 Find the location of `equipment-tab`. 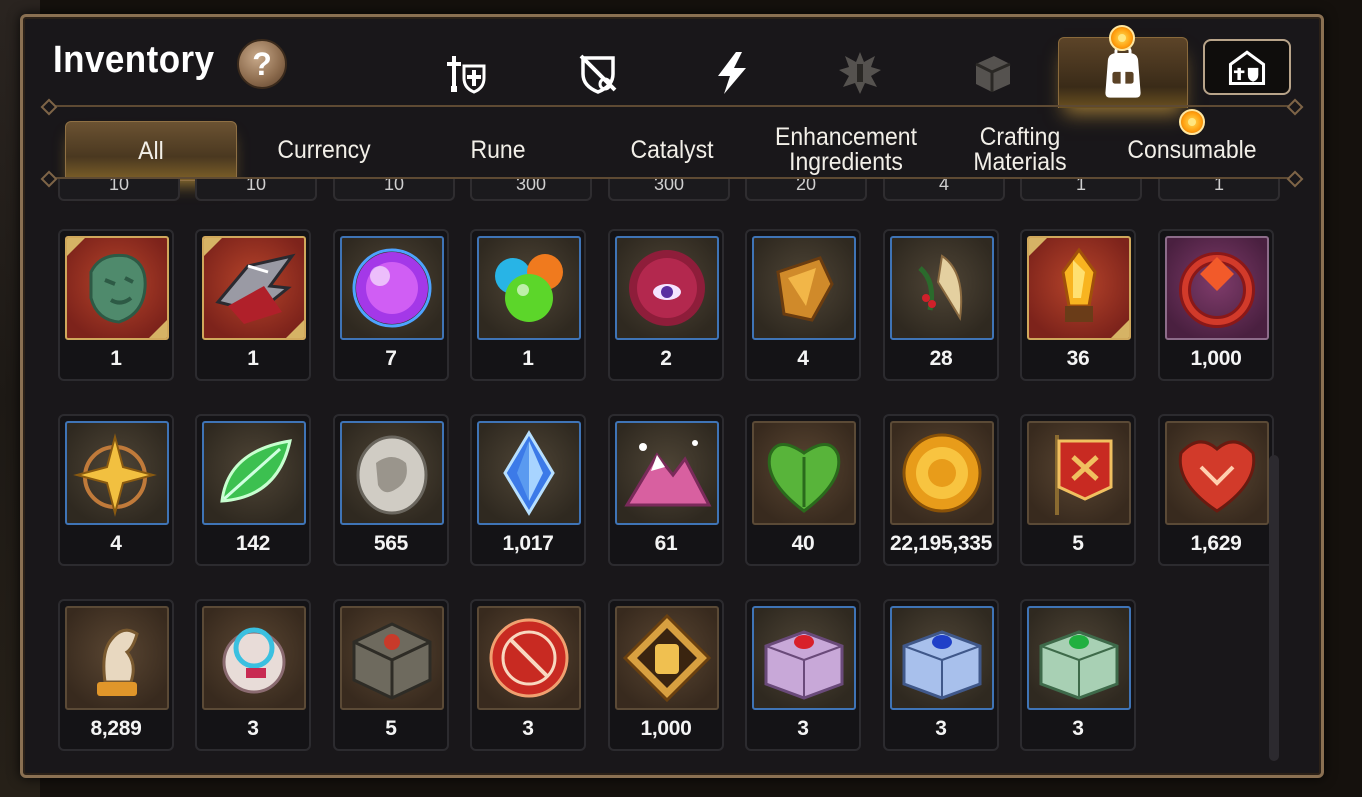

equipment-tab is located at coordinates (467, 73).